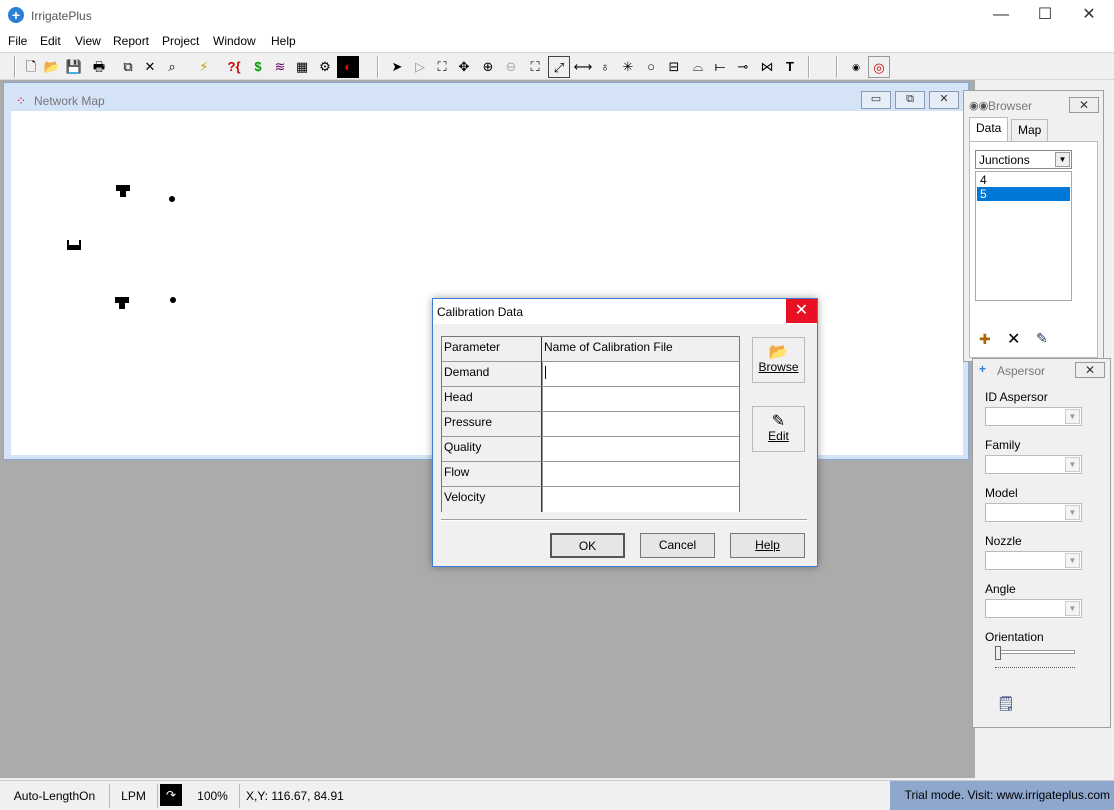 Image resolution: width=1114 pixels, height=810 pixels. I want to click on menu-report: Report, so click(131, 41).